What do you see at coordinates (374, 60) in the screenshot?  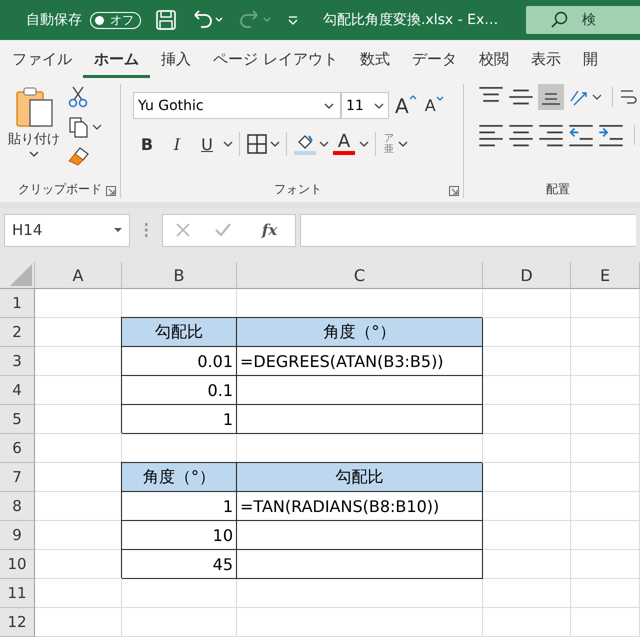 I see `ribbon-tab: 数式` at bounding box center [374, 60].